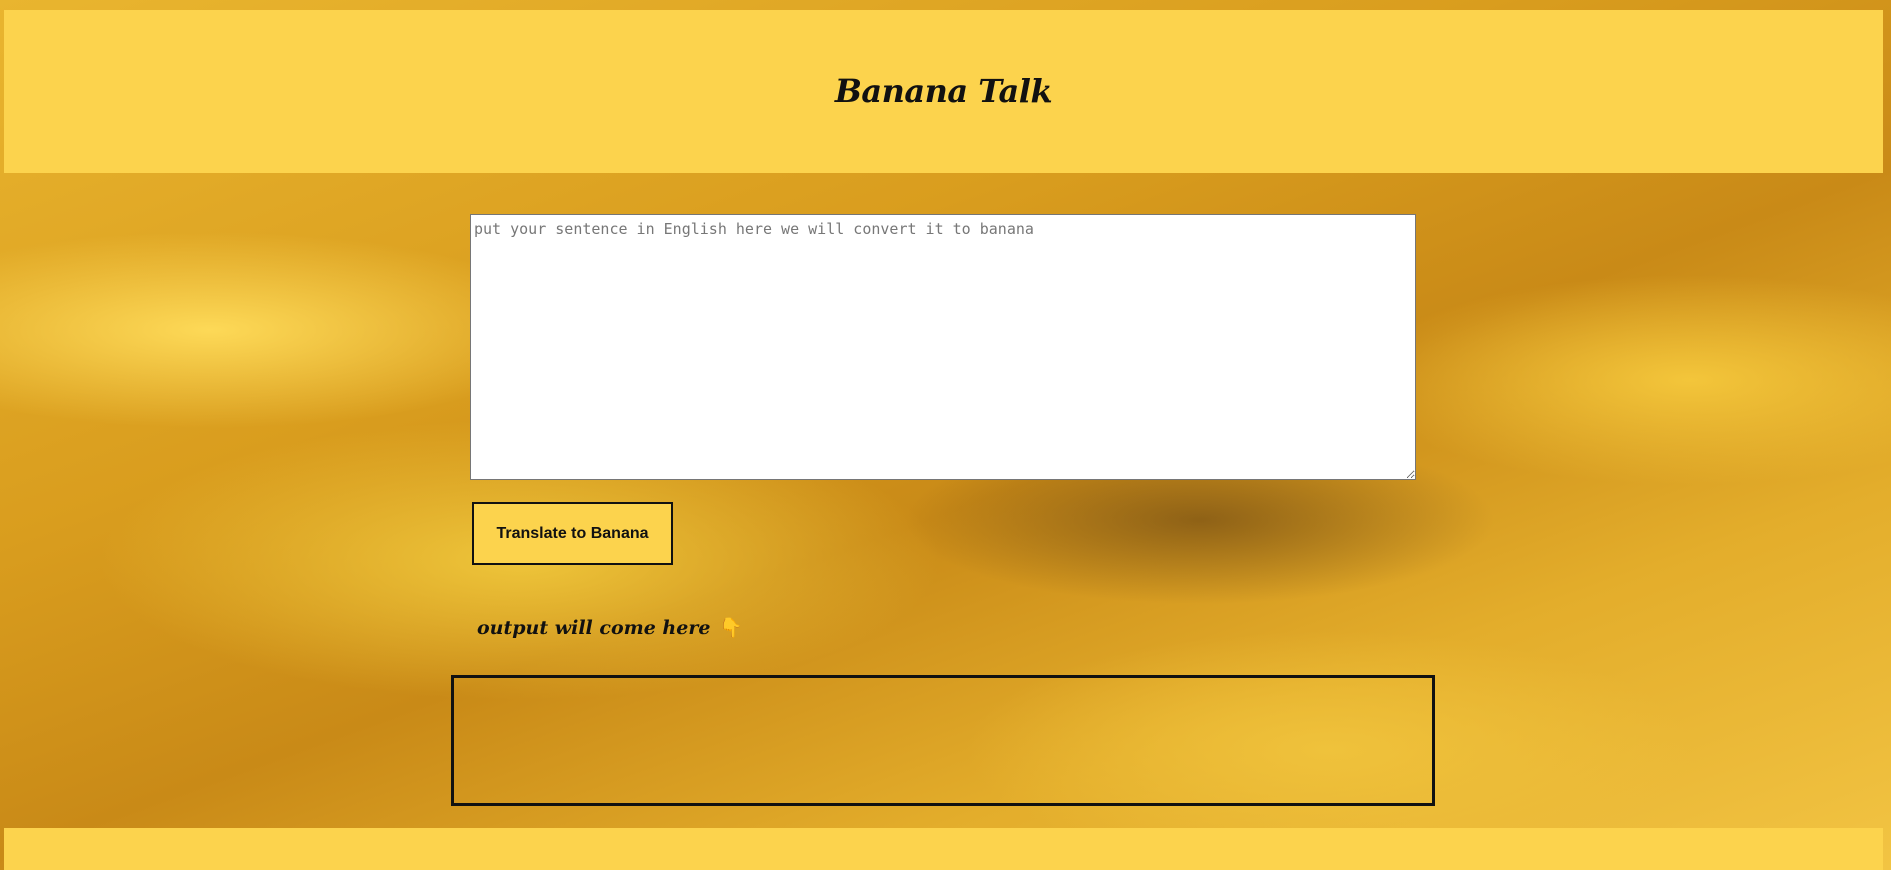 Image resolution: width=1891 pixels, height=870 pixels. I want to click on page-title: Banana Talk, so click(943, 90).